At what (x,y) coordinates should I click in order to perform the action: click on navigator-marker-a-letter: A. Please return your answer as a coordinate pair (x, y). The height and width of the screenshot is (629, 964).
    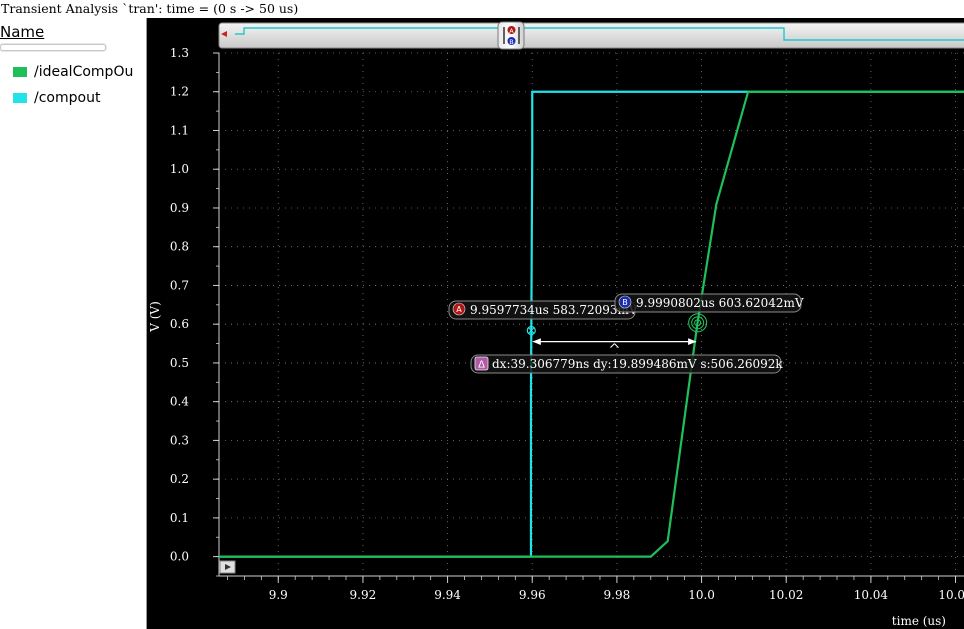
    Looking at the image, I should click on (511, 31).